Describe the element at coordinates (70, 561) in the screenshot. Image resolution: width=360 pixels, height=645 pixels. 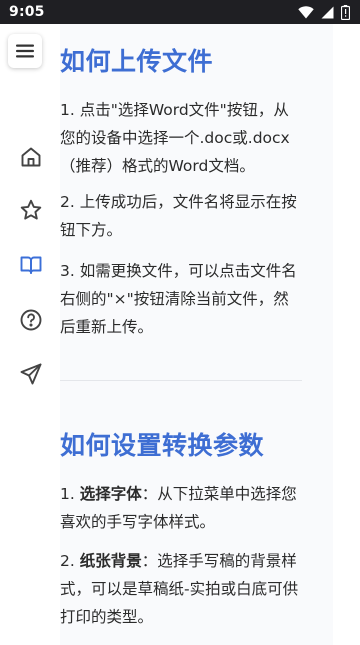
I see `settings-step-2-number: 2.` at that location.